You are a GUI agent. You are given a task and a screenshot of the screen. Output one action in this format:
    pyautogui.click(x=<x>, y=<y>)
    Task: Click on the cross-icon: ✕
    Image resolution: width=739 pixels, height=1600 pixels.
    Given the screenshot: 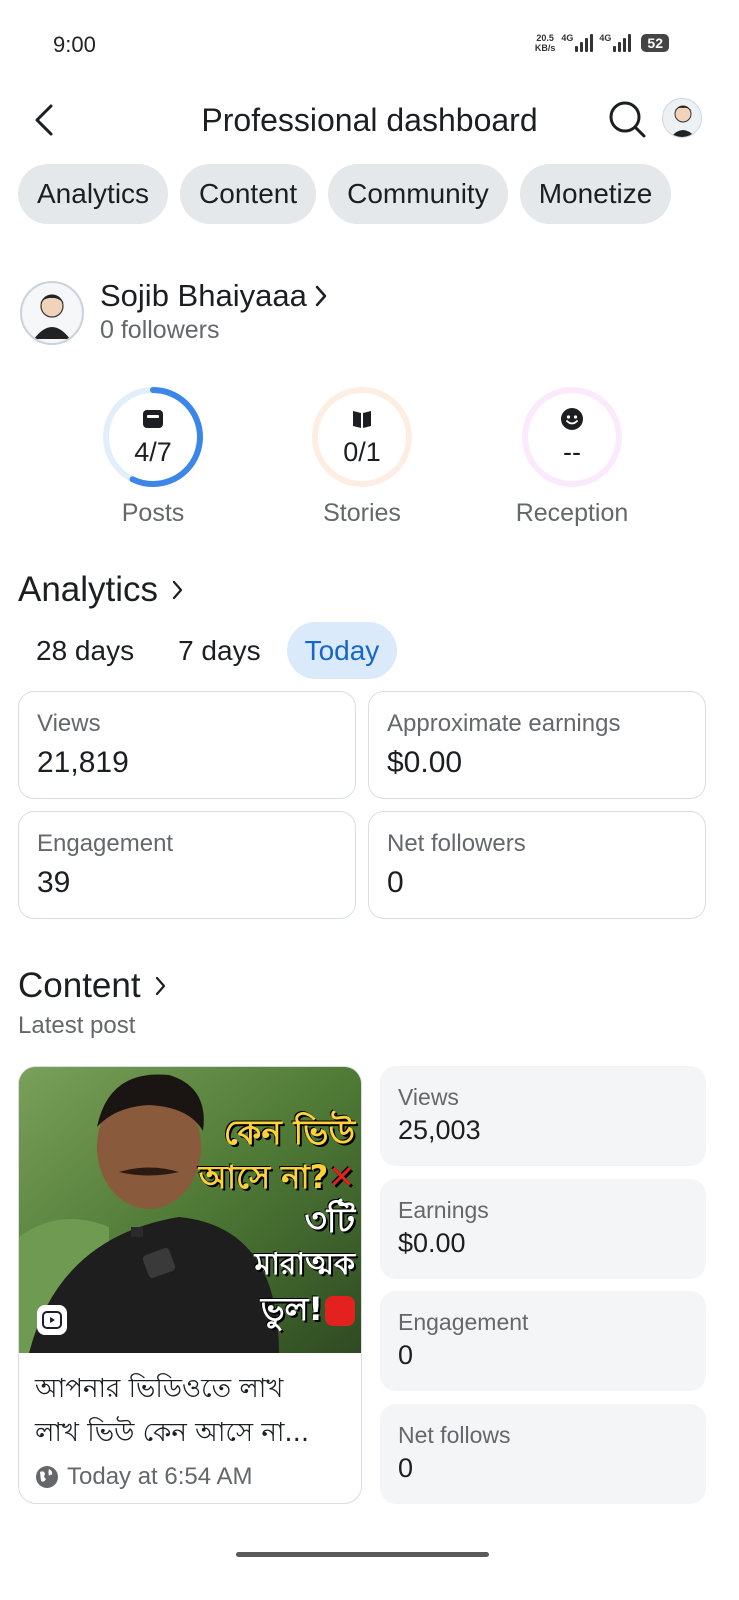 What is the action you would take?
    pyautogui.click(x=341, y=1177)
    